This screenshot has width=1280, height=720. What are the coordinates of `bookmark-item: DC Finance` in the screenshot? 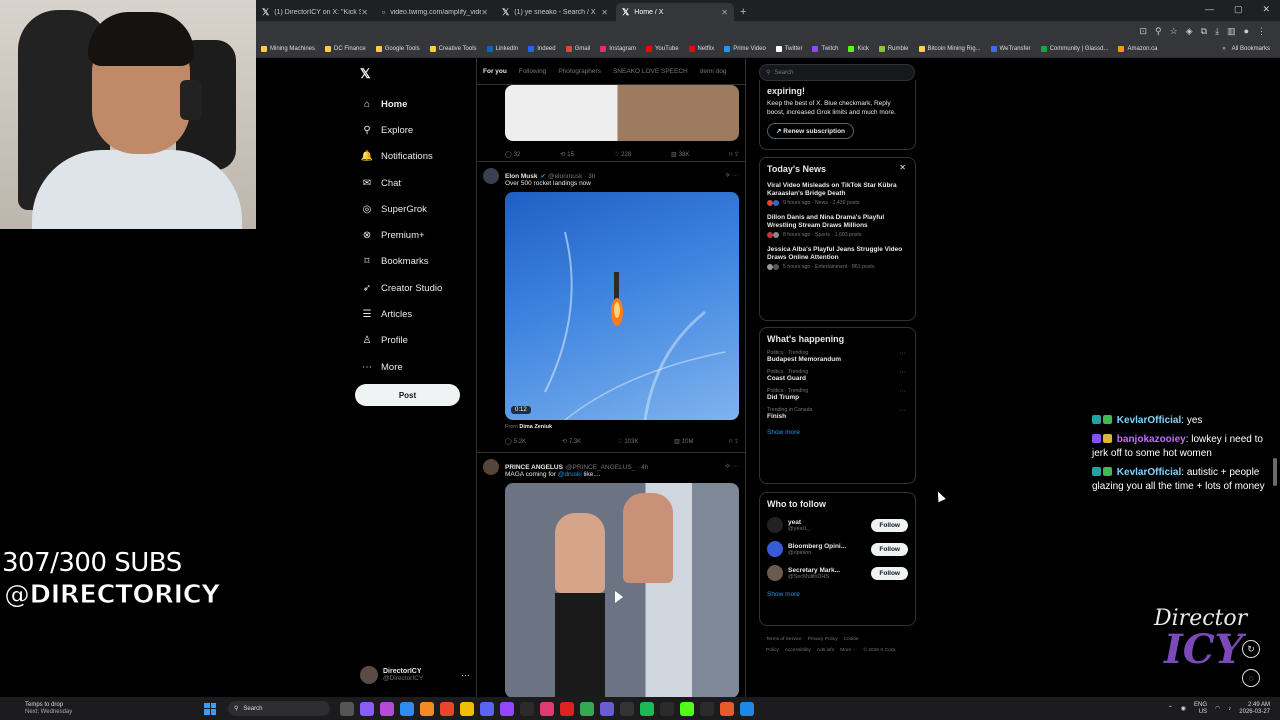 It's located at (345, 49).